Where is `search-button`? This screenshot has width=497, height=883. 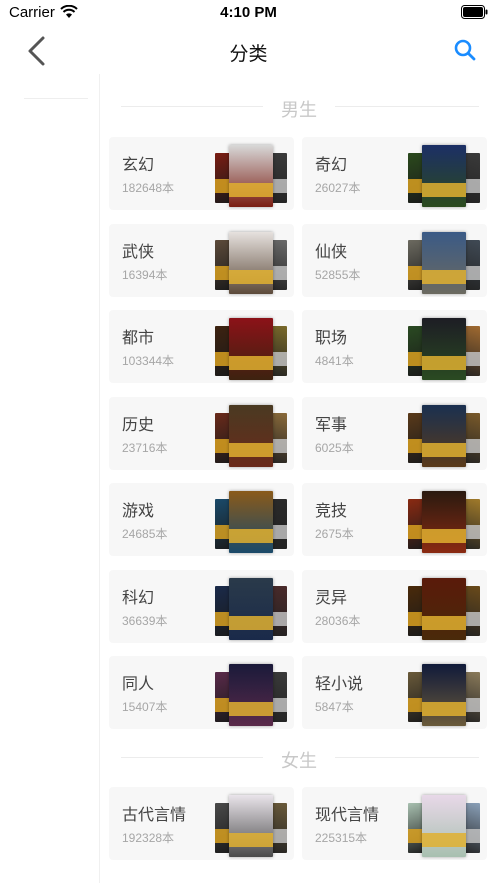
search-button is located at coordinates (465, 50).